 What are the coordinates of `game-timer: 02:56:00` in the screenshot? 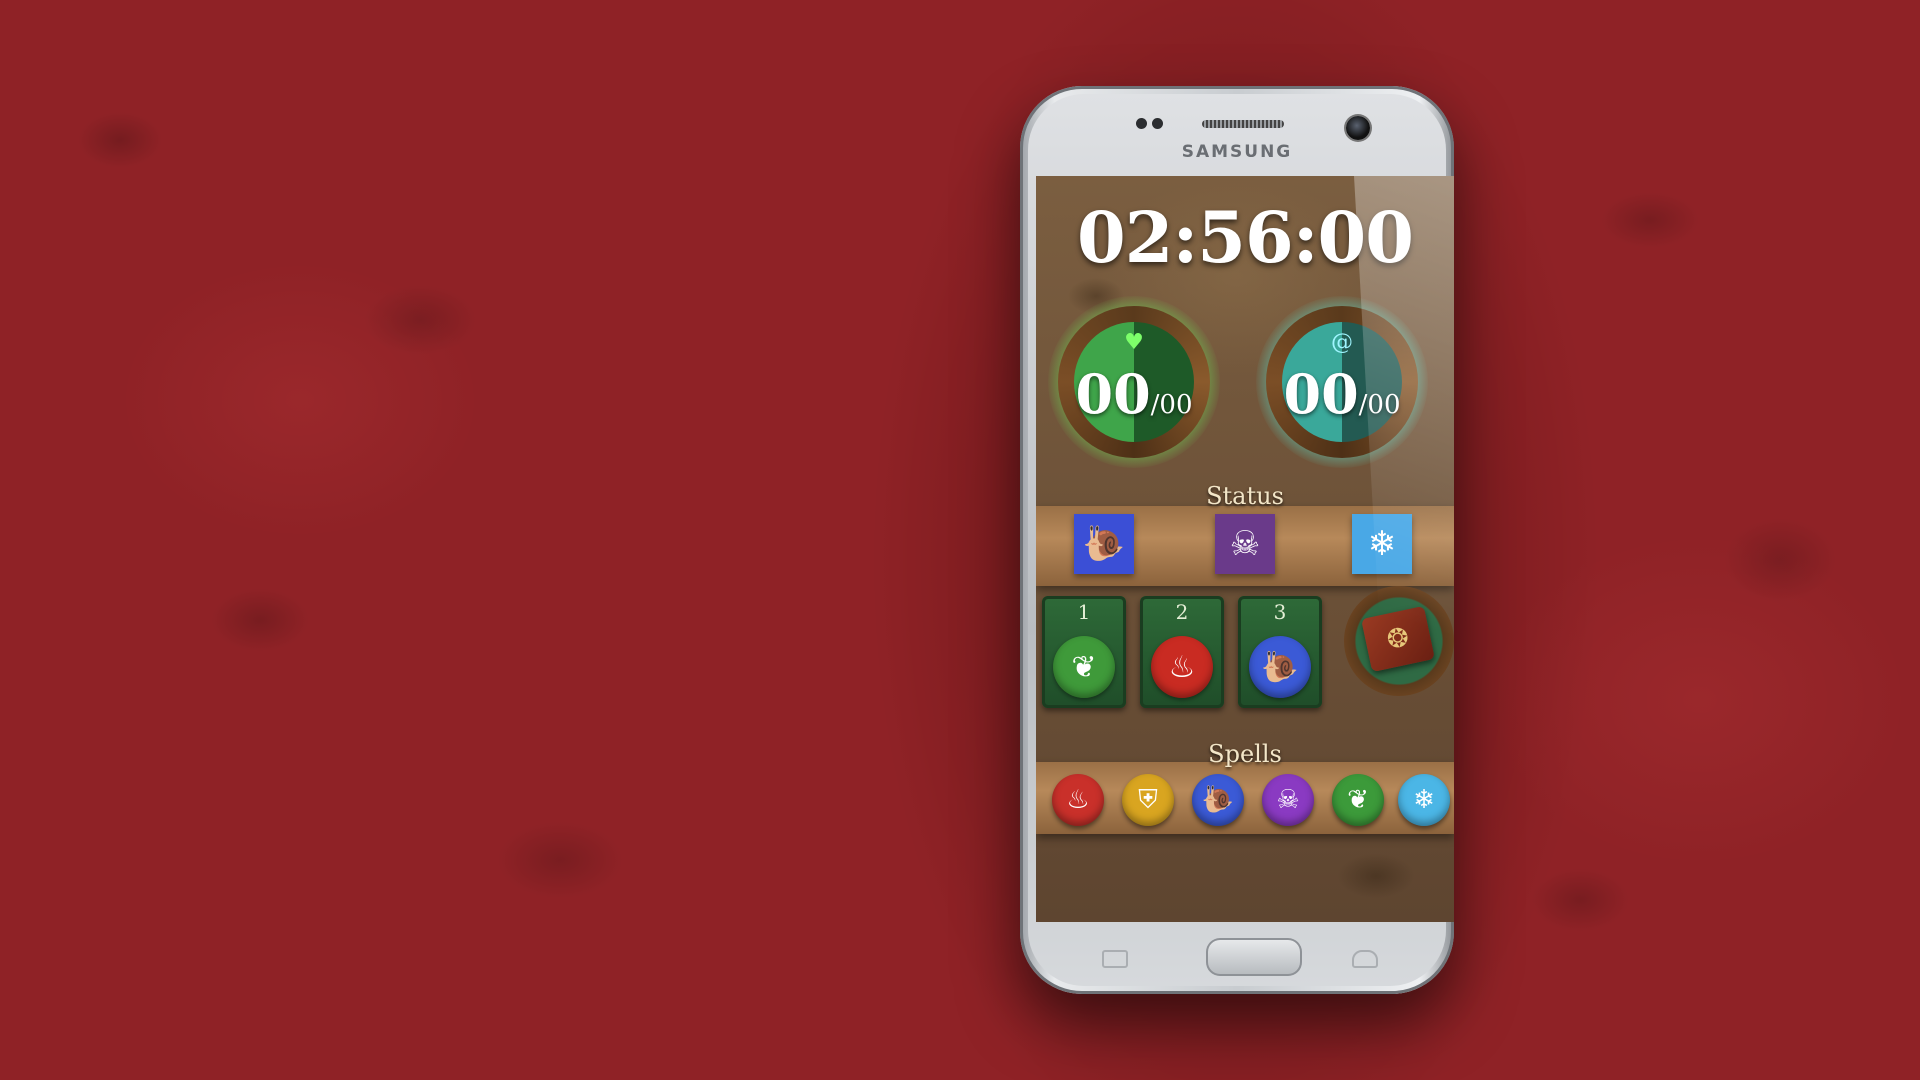 It's located at (1245, 237).